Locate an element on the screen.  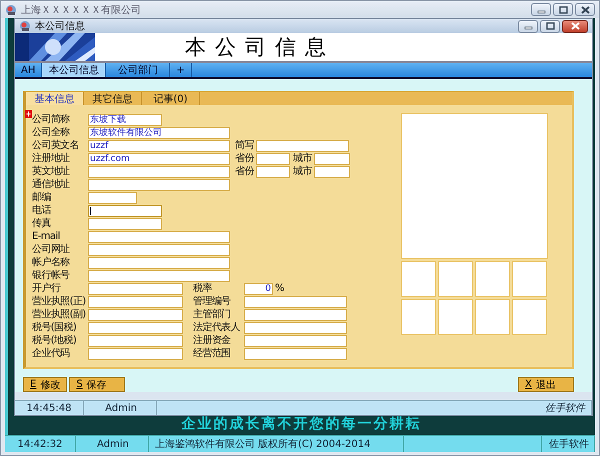
field-label: 公司全称 is located at coordinates (51, 132).